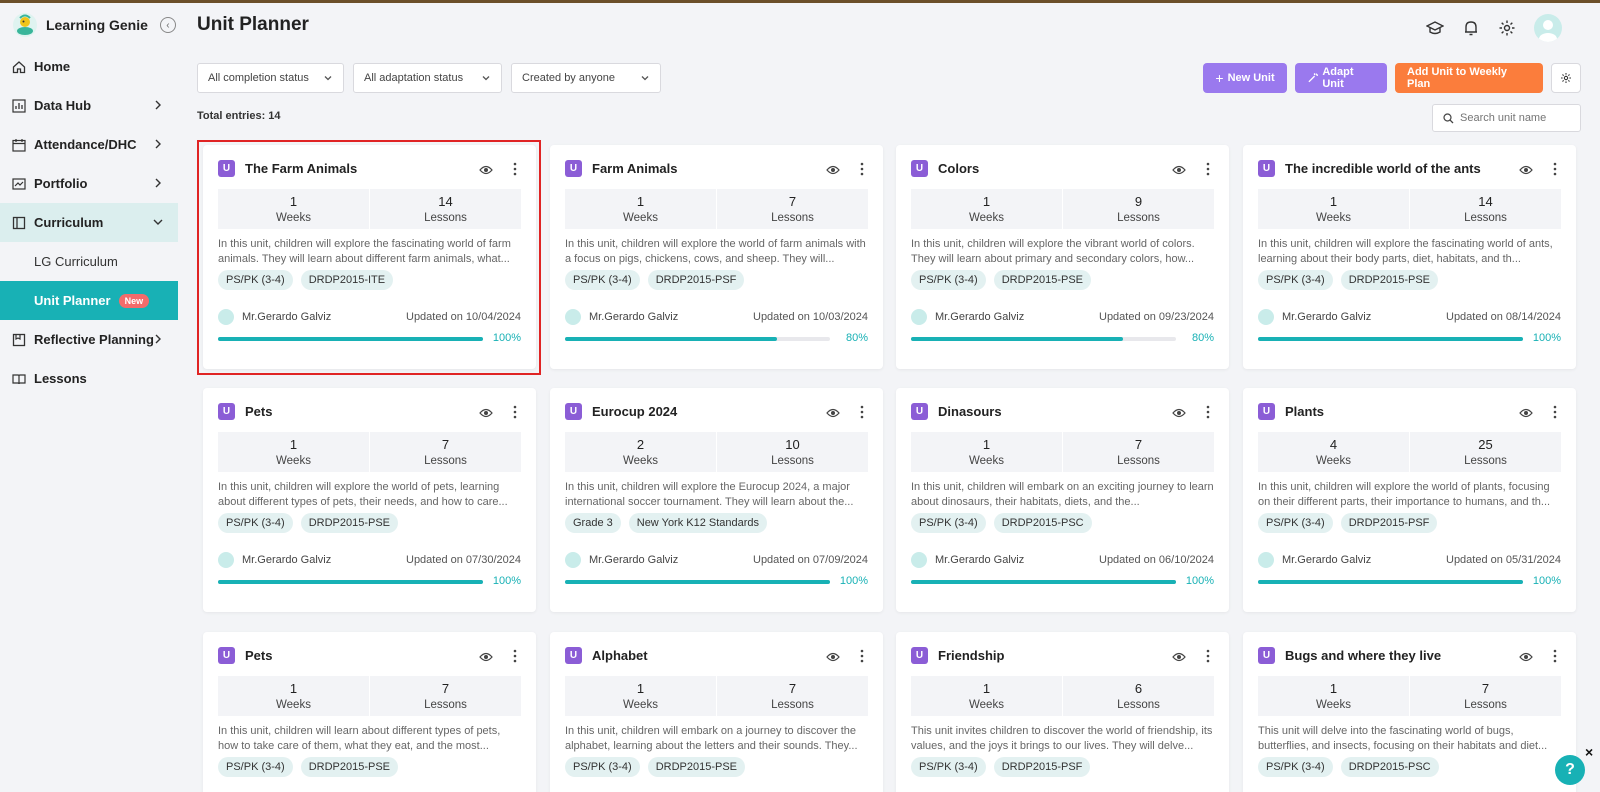 Image resolution: width=1600 pixels, height=792 pixels. What do you see at coordinates (1304, 411) in the screenshot?
I see `card-title: Plants` at bounding box center [1304, 411].